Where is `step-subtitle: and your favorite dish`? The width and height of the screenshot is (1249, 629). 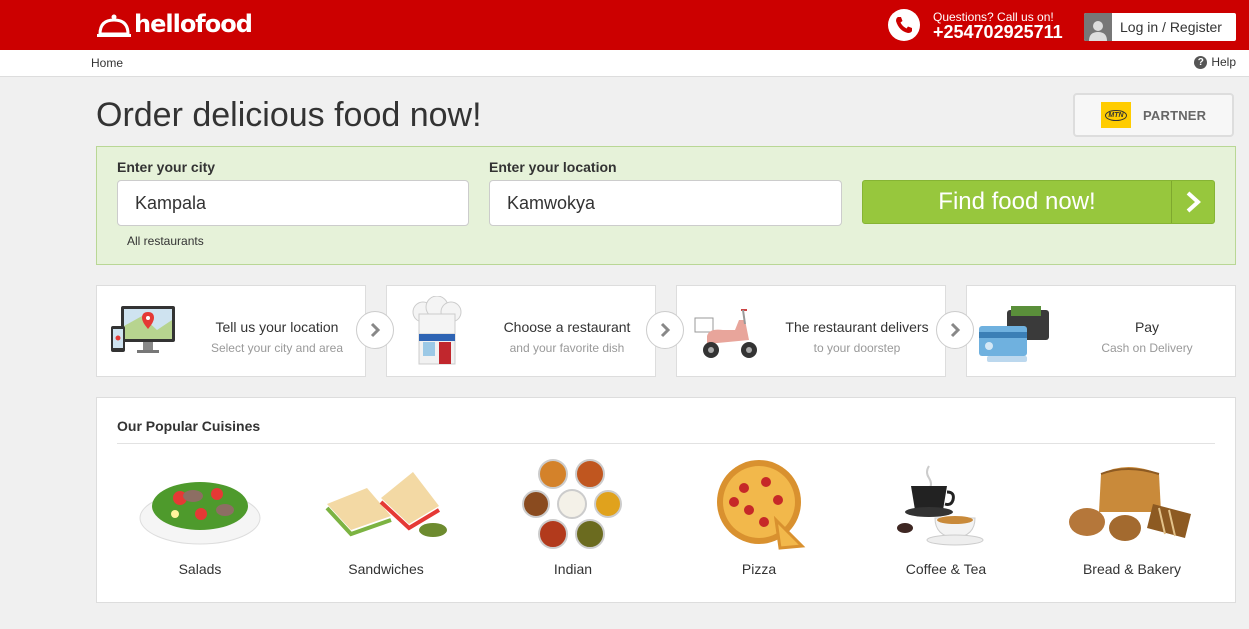 step-subtitle: and your favorite dish is located at coordinates (567, 348).